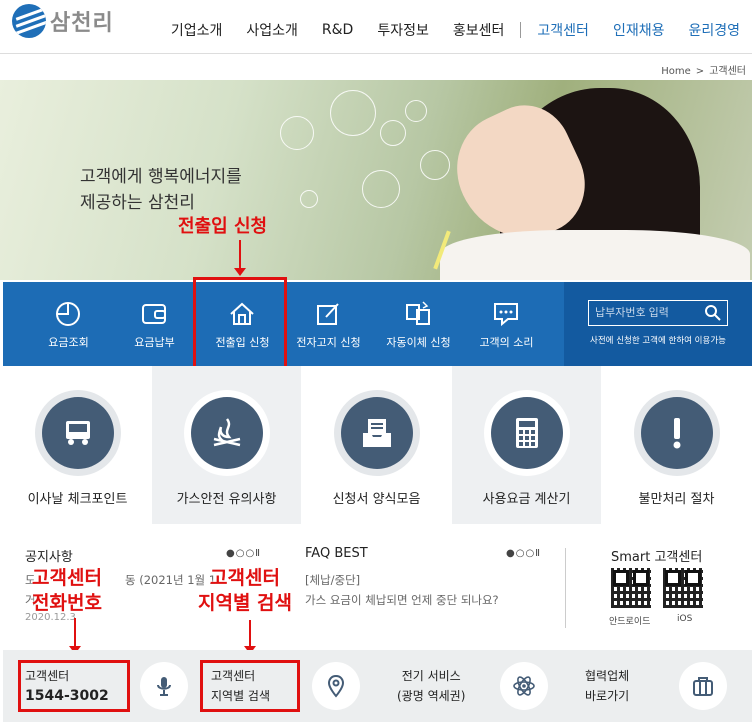  What do you see at coordinates (521, 30) in the screenshot?
I see `nav-divider` at bounding box center [521, 30].